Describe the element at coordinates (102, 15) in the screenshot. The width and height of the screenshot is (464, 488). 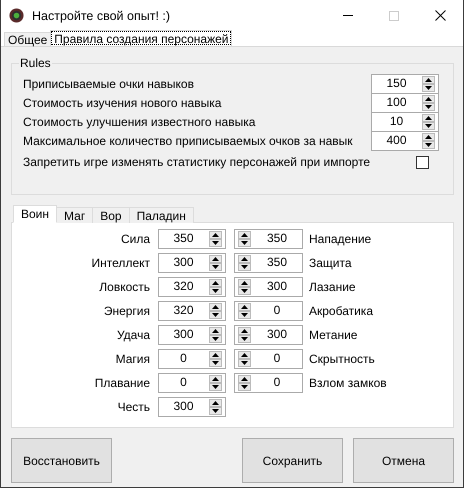
I see `window-title: Настройте свой опыт! :)` at that location.